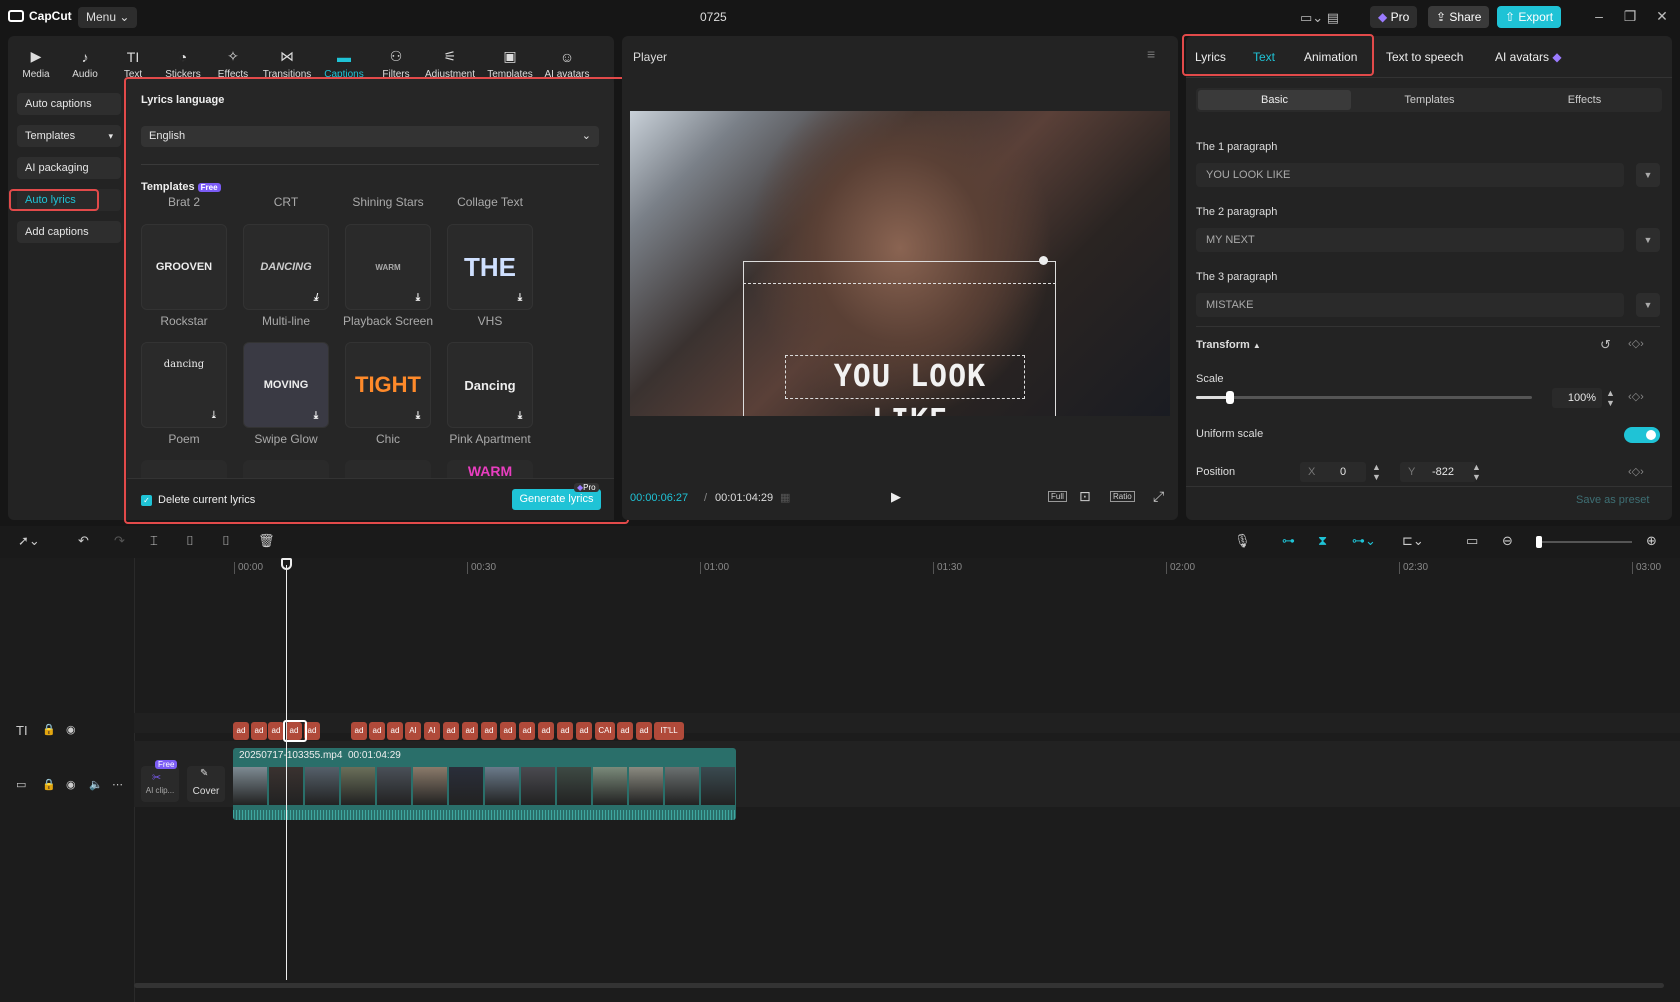 This screenshot has width=1680, height=1002. I want to click on tab-lyrics: Lyrics, so click(1210, 57).